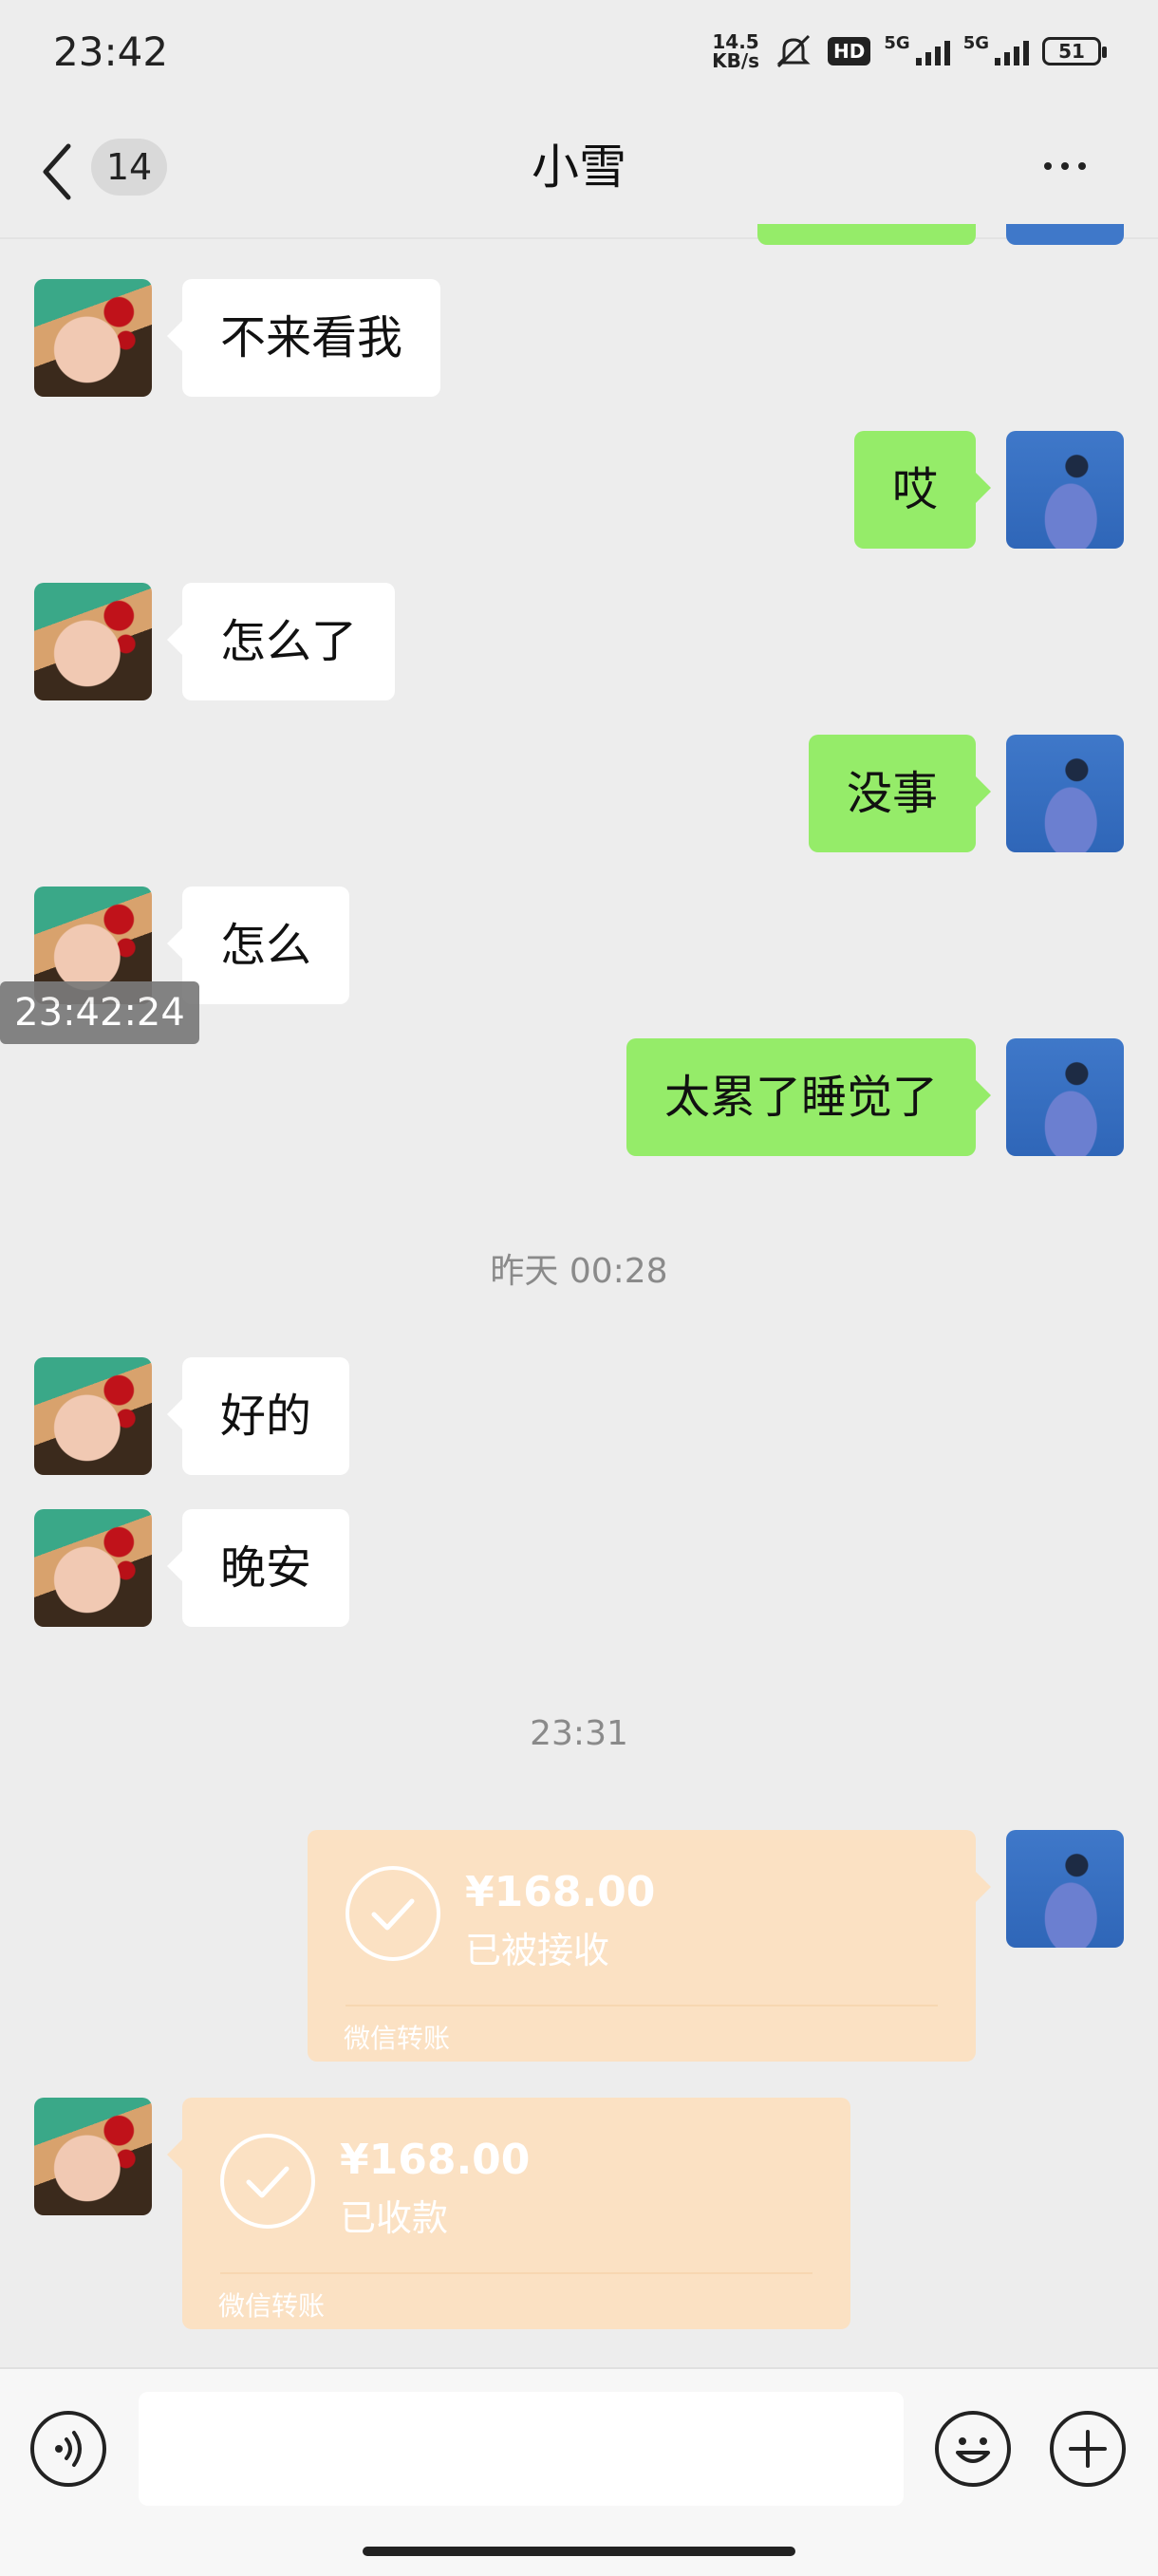  What do you see at coordinates (579, 238) in the screenshot?
I see `nav-divider` at bounding box center [579, 238].